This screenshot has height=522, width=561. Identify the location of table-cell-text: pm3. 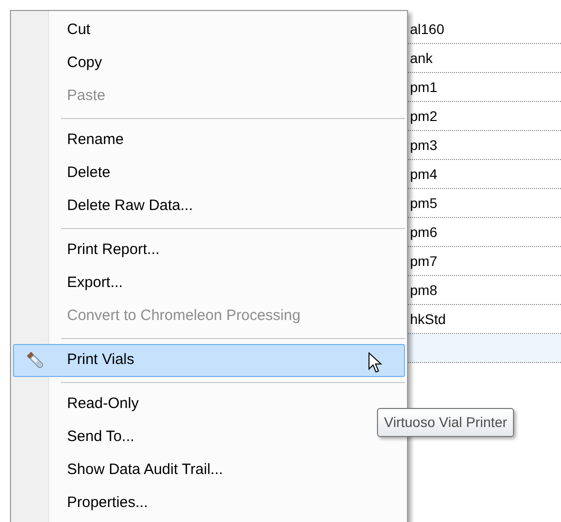
(423, 145).